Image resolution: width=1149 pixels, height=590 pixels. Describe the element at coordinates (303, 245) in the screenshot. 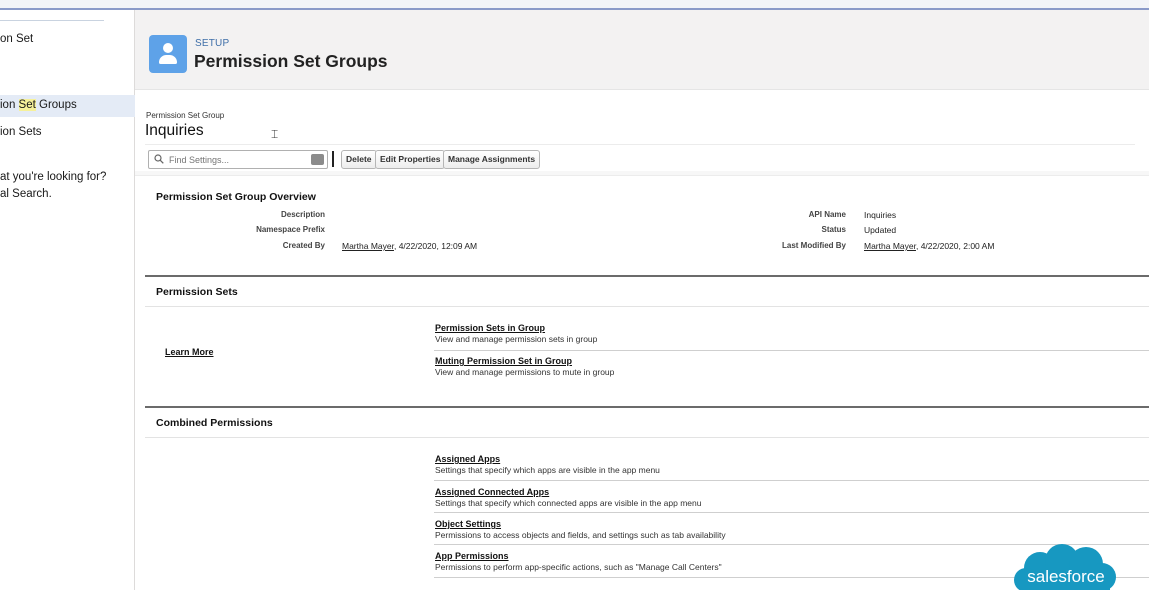

I see `created-by-label: Created By` at that location.